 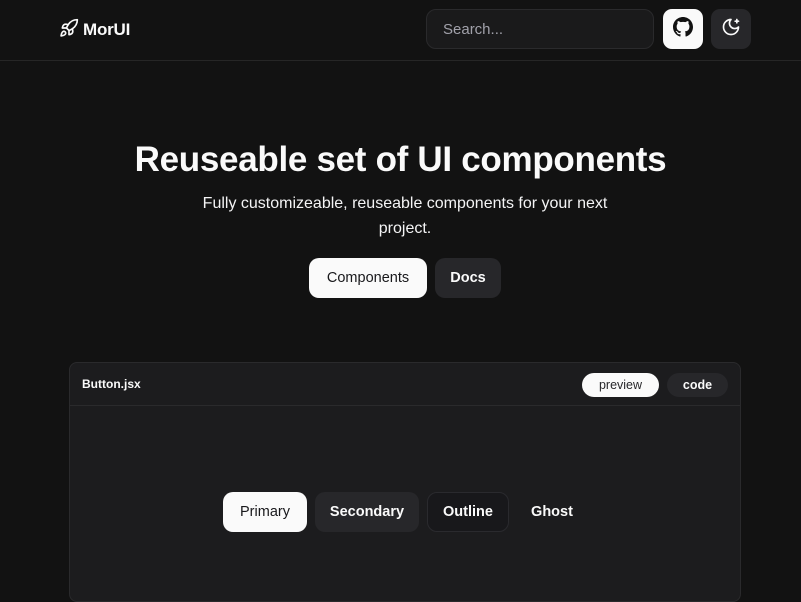 I want to click on preview-card-header: Button.jsx preview code, so click(x=405, y=384).